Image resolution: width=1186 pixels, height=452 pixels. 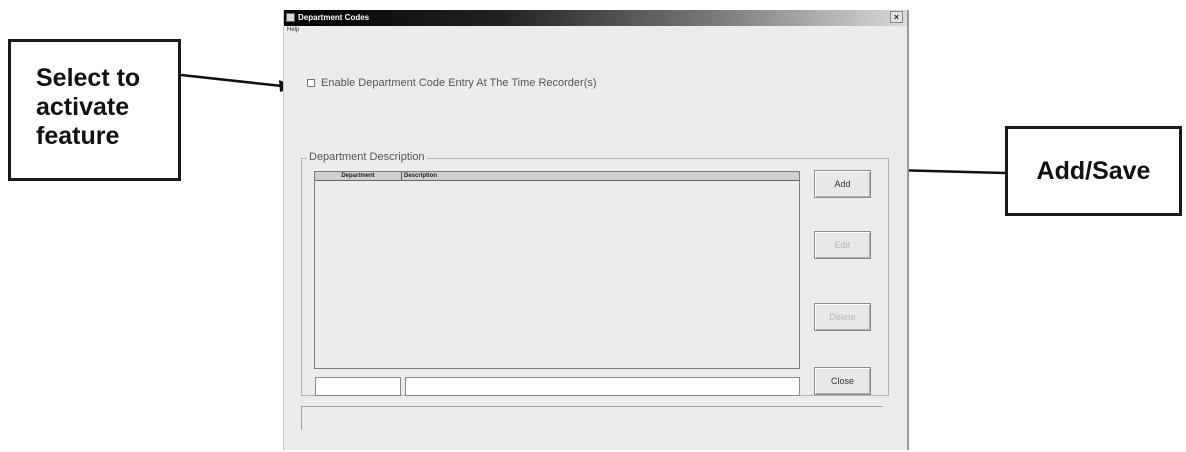 I want to click on window-title: Department Codes, so click(x=334, y=17).